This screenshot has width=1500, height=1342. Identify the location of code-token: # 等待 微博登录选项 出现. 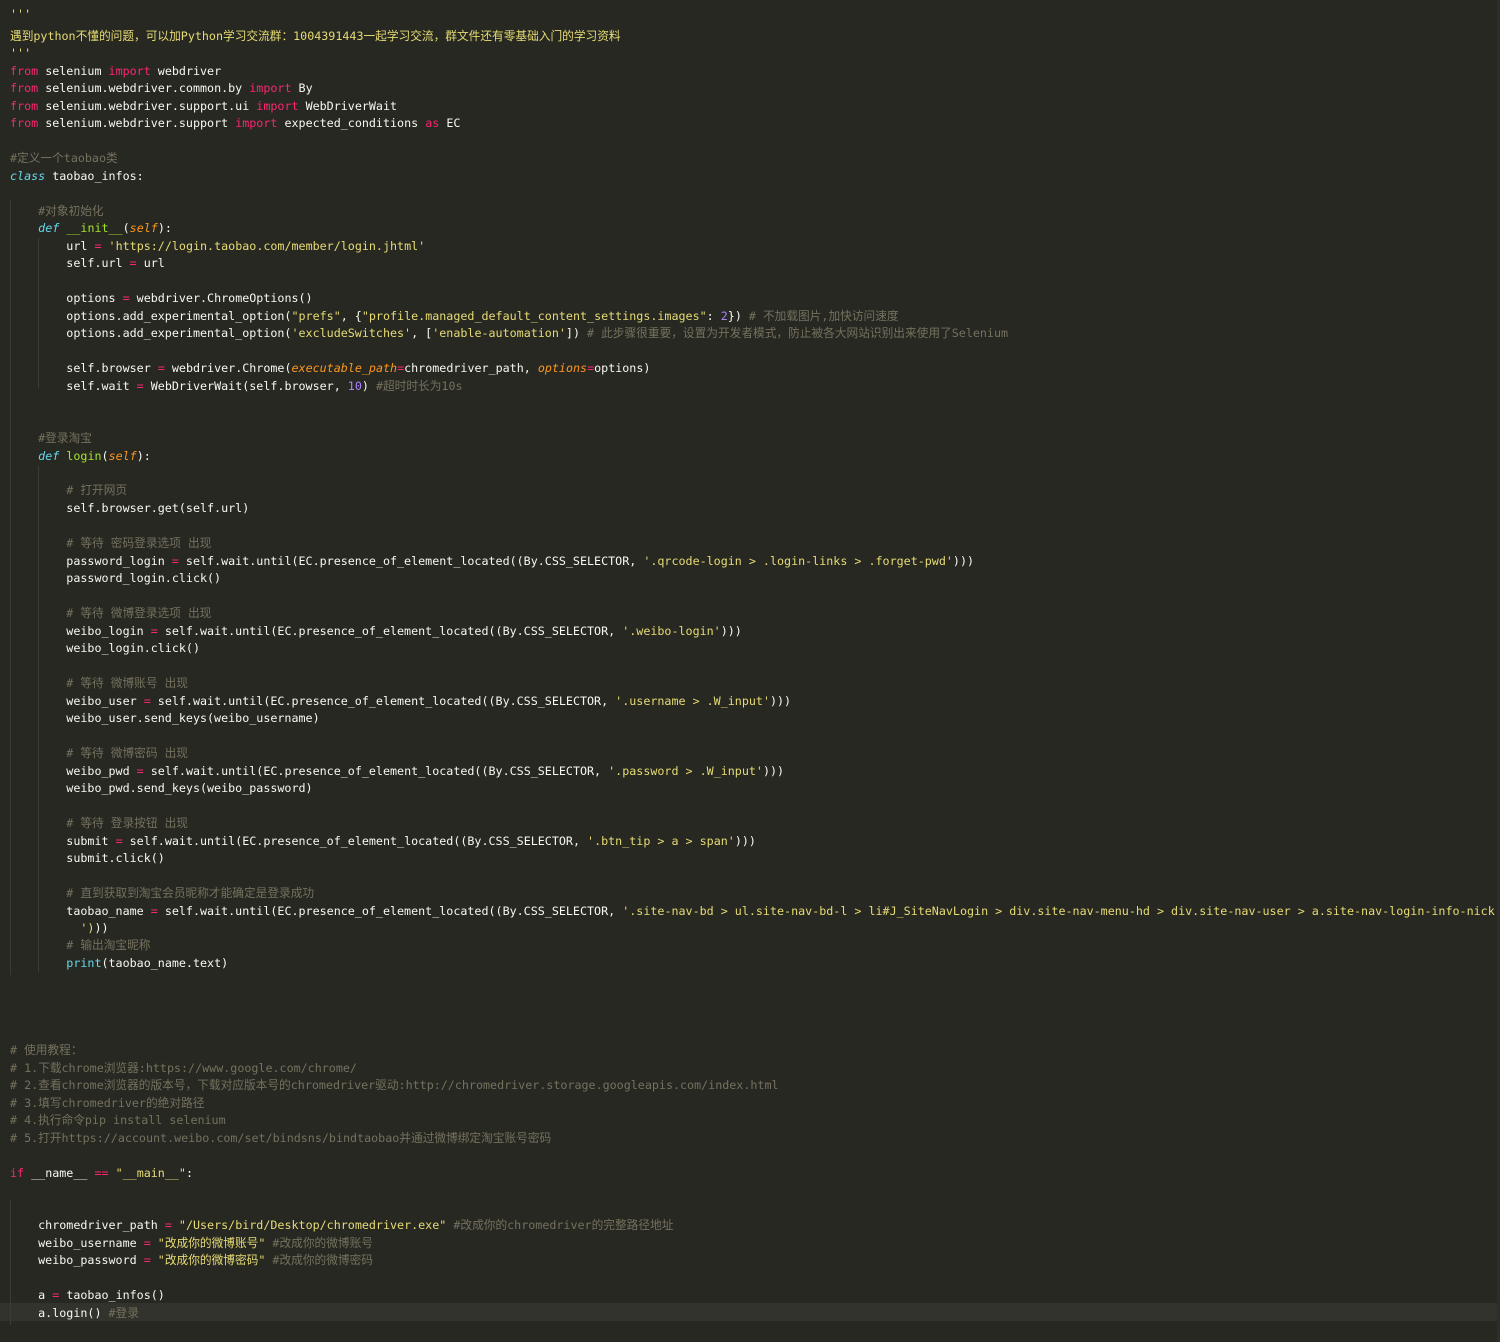
(111, 613).